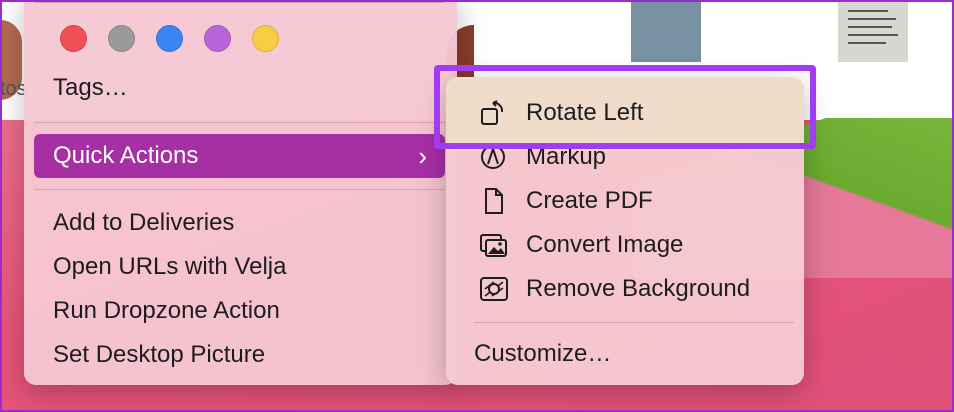  Describe the element at coordinates (493, 245) in the screenshot. I see `photos-icon` at that location.